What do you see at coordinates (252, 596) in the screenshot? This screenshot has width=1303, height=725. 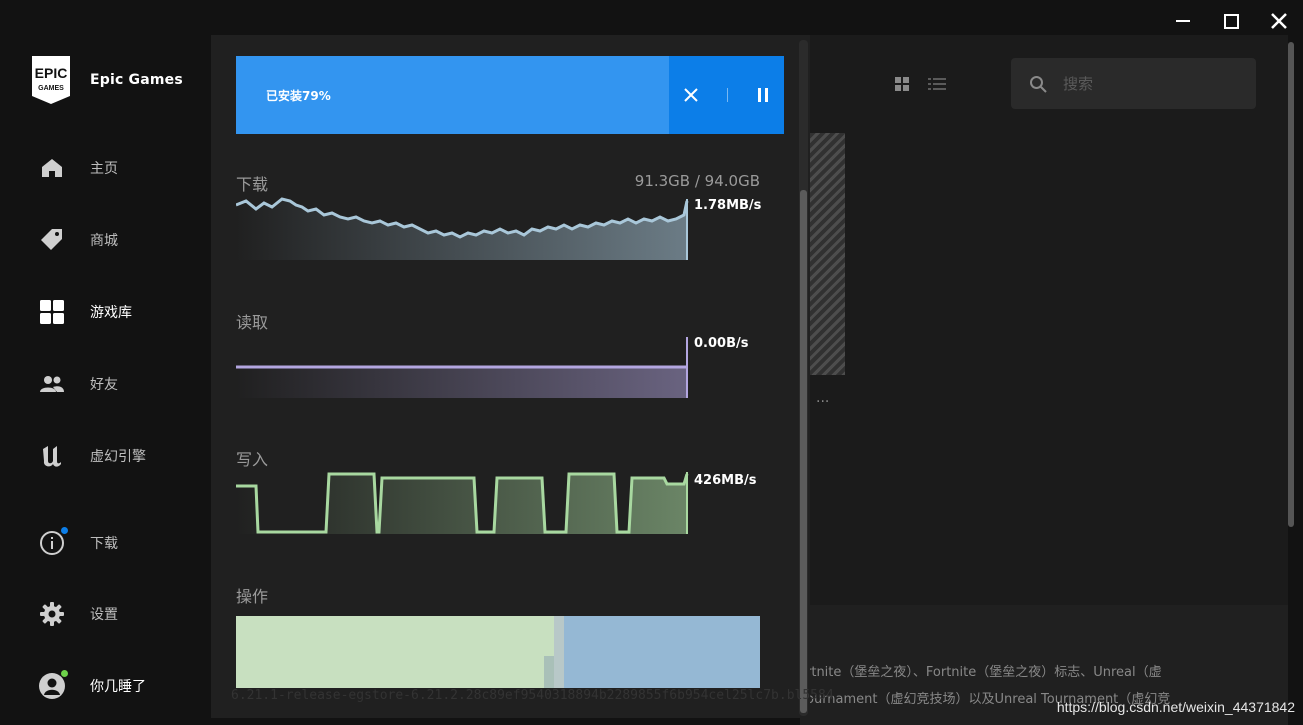 I see `ops-label: 操作` at bounding box center [252, 596].